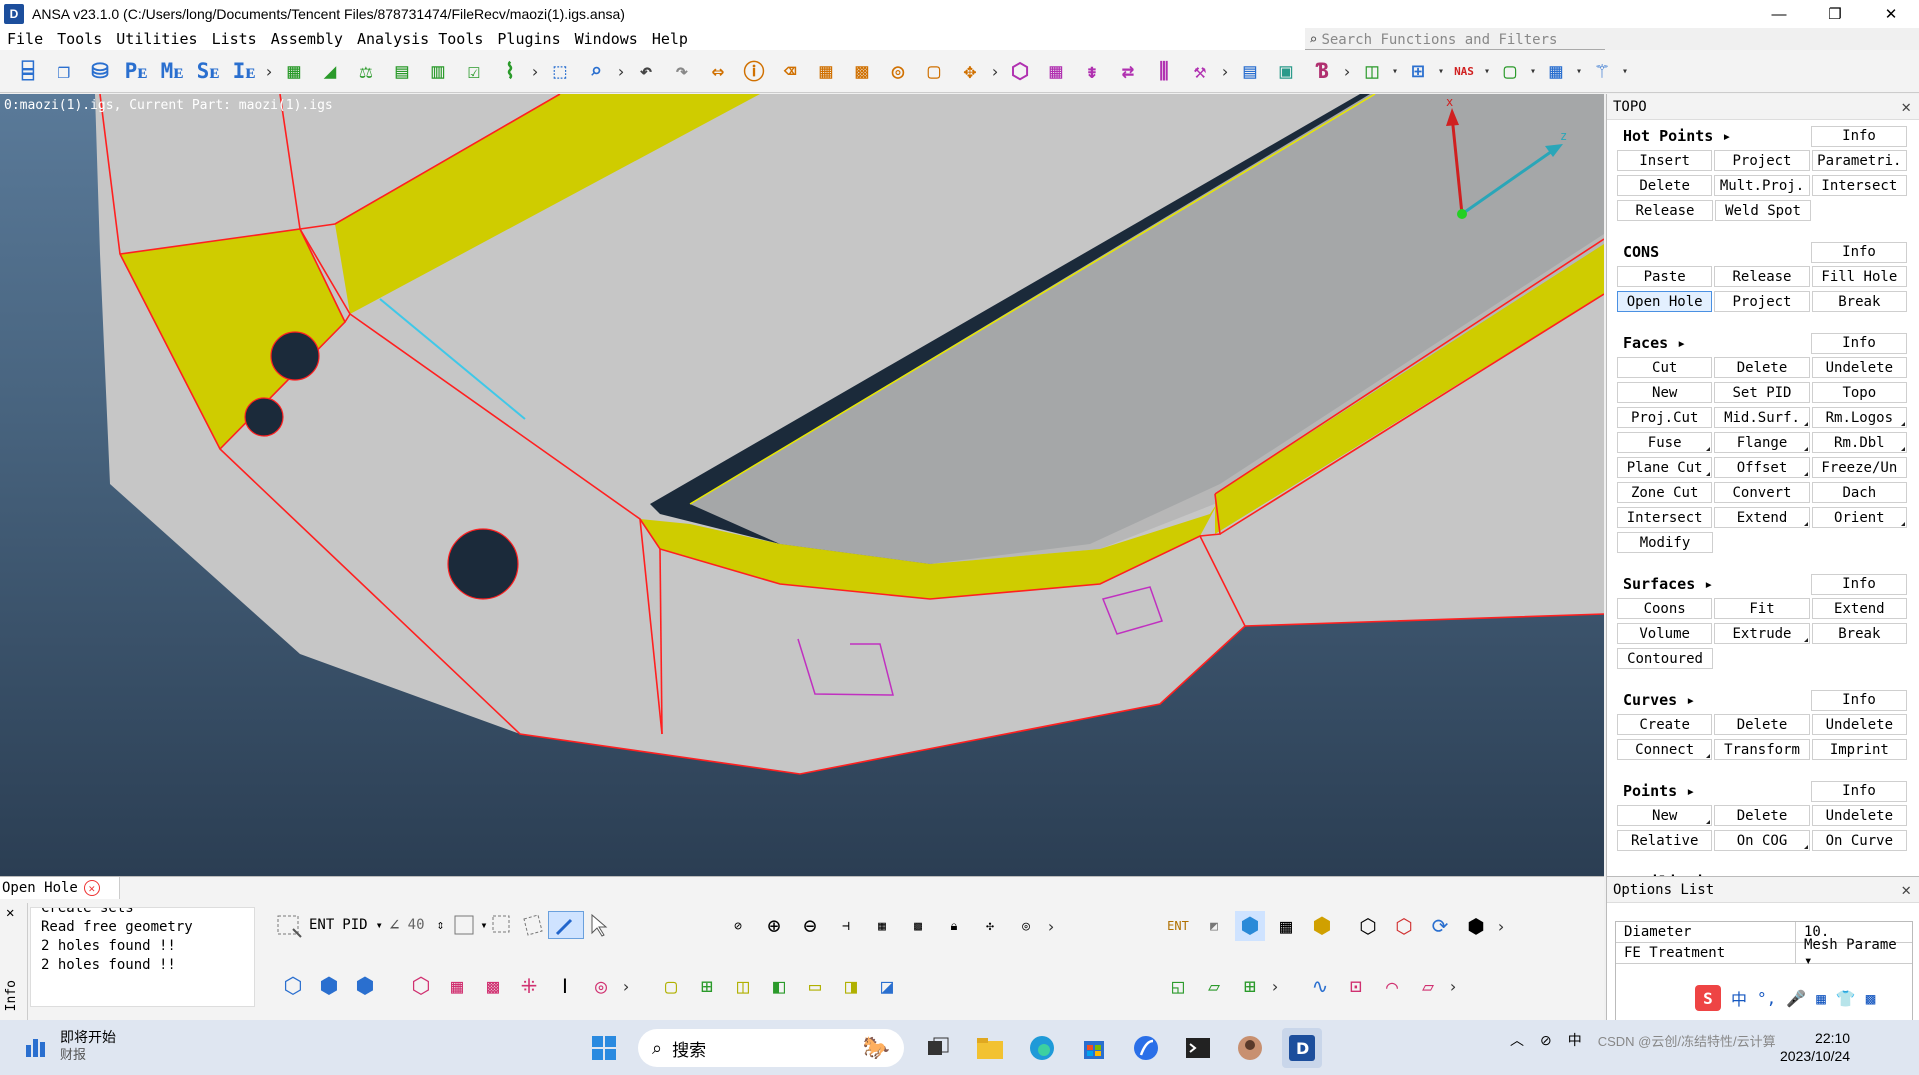  I want to click on coons-button: Coons, so click(1665, 608).